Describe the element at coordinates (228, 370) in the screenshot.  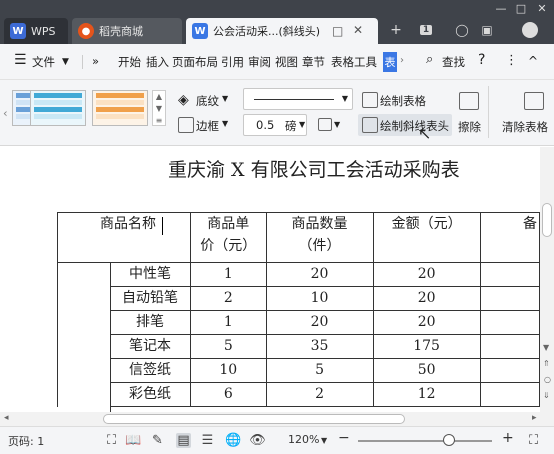
I see `table-cell-unit-price: 10` at that location.